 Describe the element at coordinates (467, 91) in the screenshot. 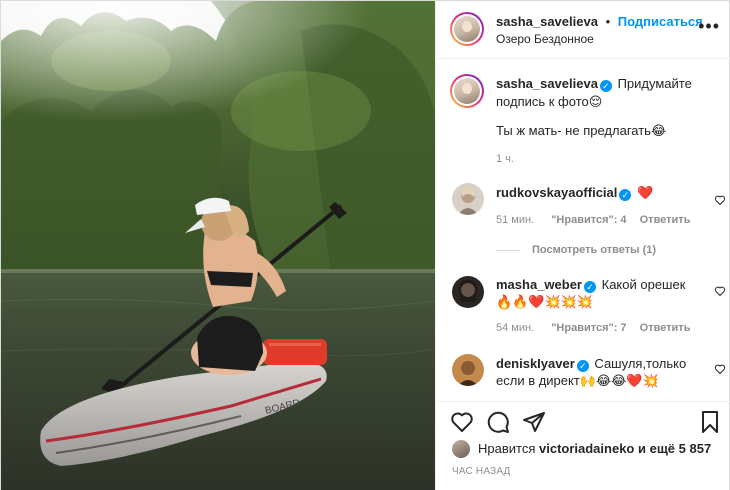

I see `caption-author-avatar` at that location.